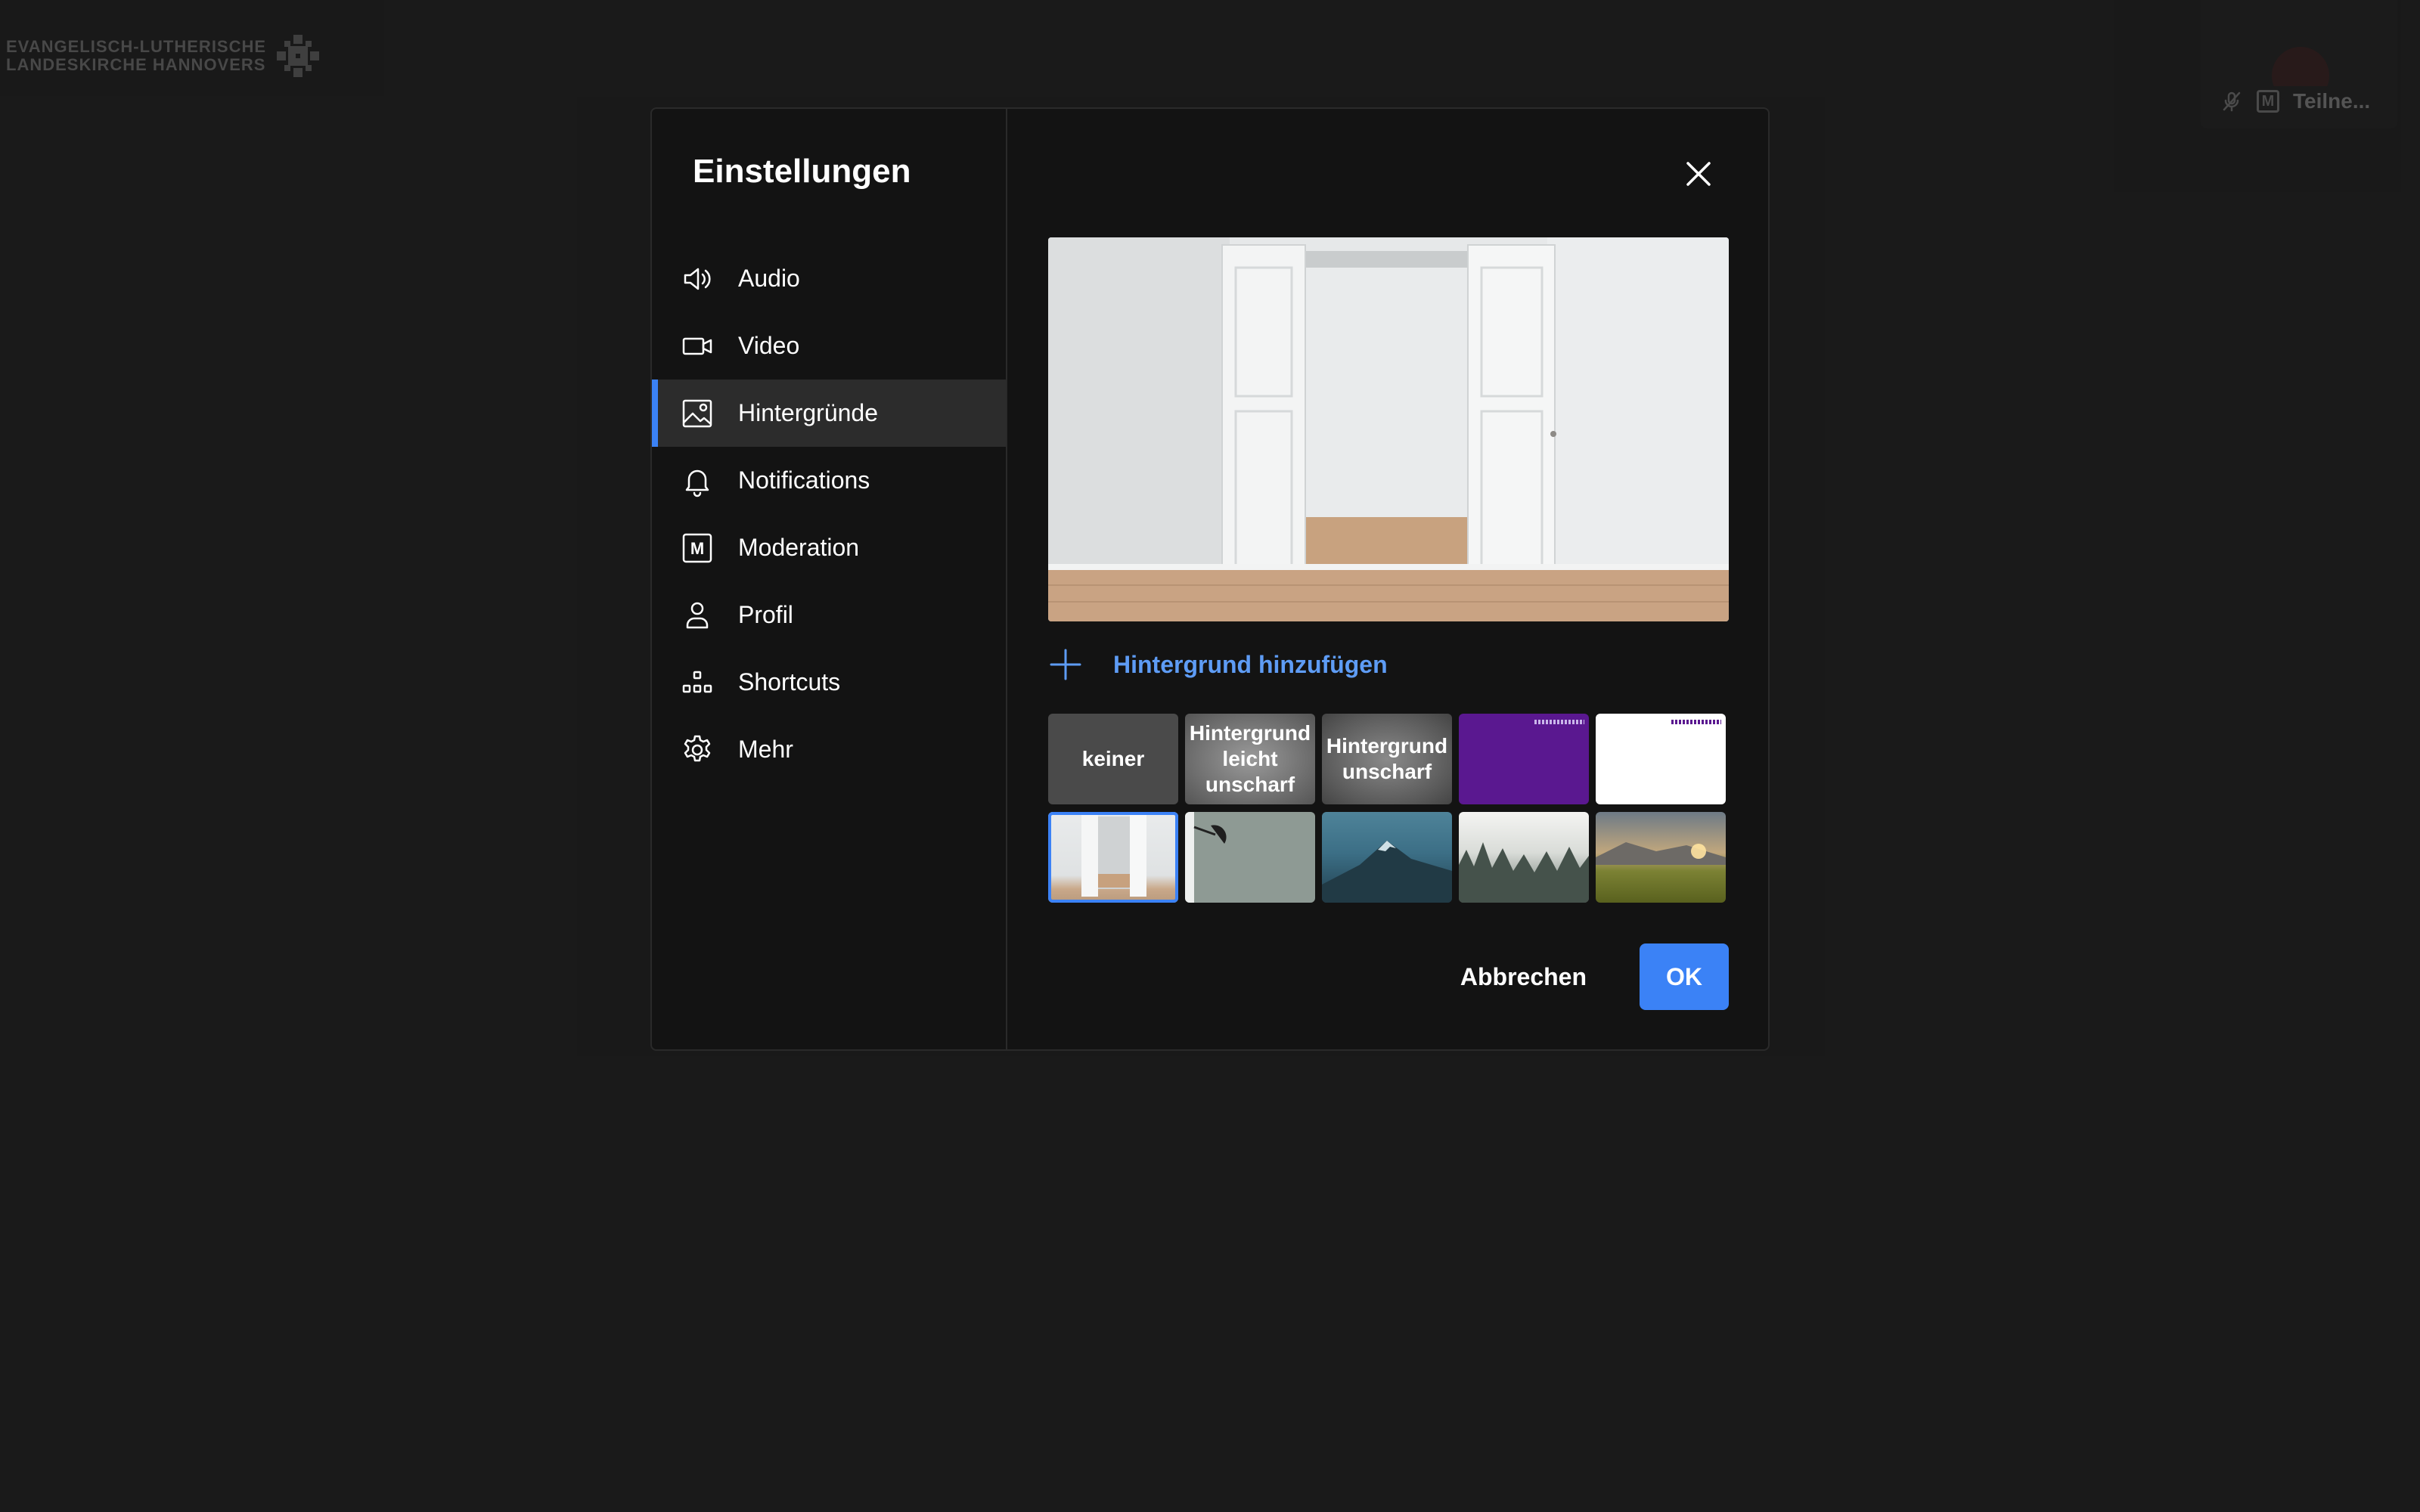 This screenshot has width=2420, height=1512. I want to click on background-tile-door, so click(1113, 858).